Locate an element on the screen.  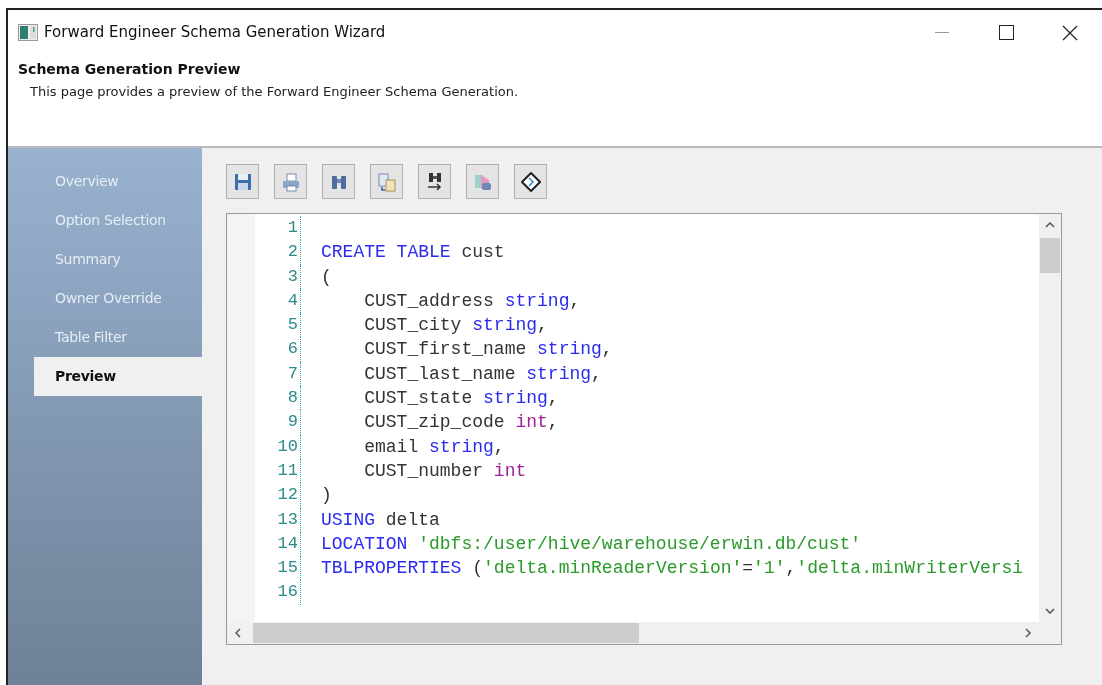
copy-button is located at coordinates (386, 181).